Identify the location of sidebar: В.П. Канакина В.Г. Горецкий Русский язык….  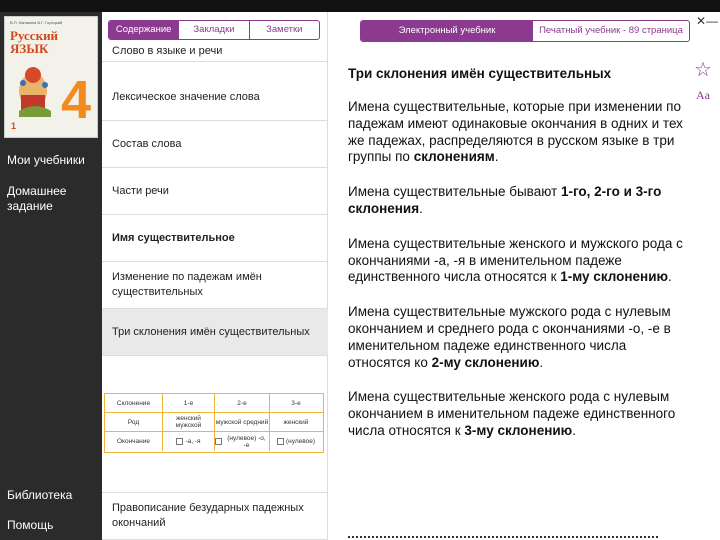
(51, 276).